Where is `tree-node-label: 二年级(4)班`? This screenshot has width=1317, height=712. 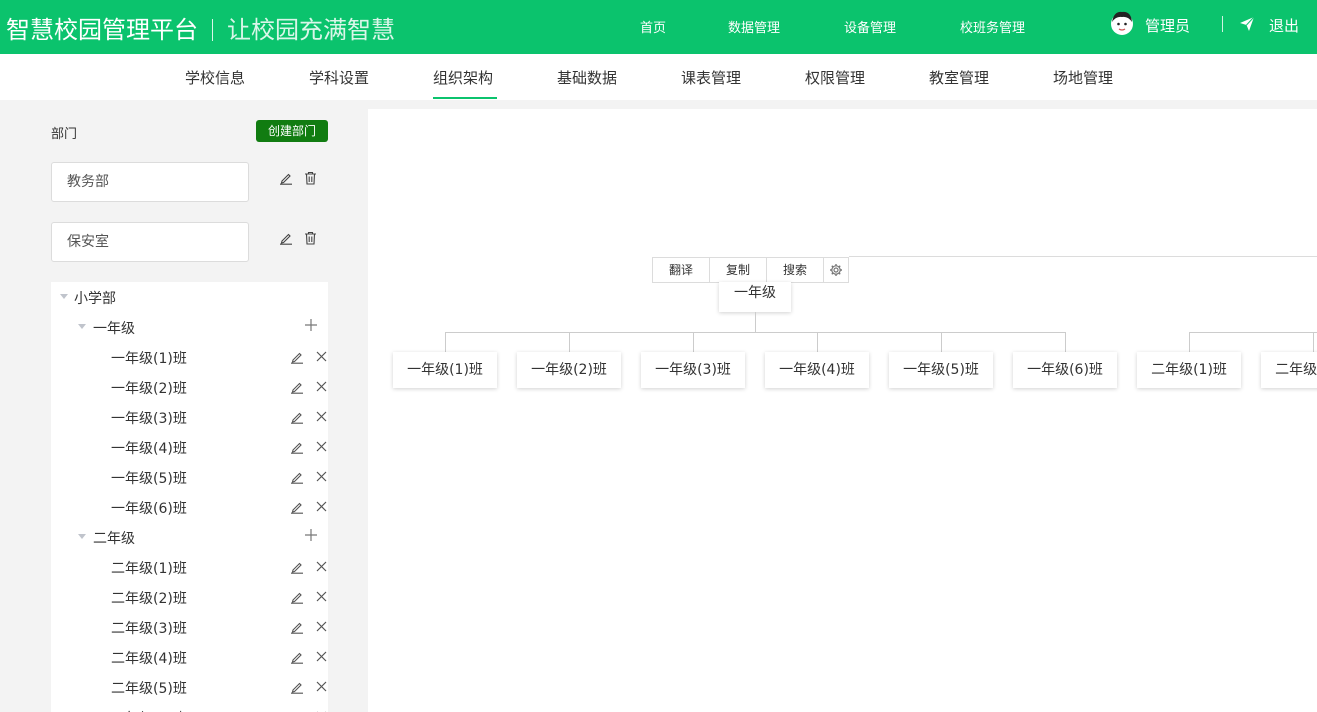 tree-node-label: 二年级(4)班 is located at coordinates (149, 659).